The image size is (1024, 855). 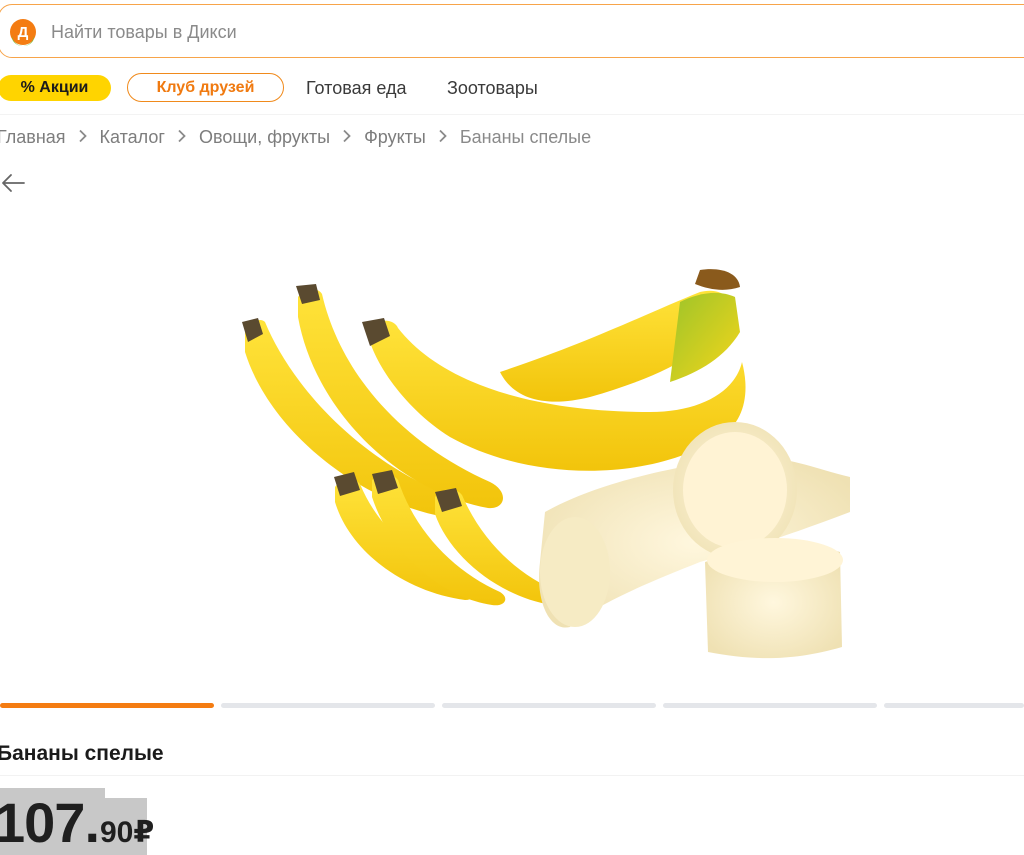 What do you see at coordinates (14, 183) in the screenshot?
I see `back-arrow-icon` at bounding box center [14, 183].